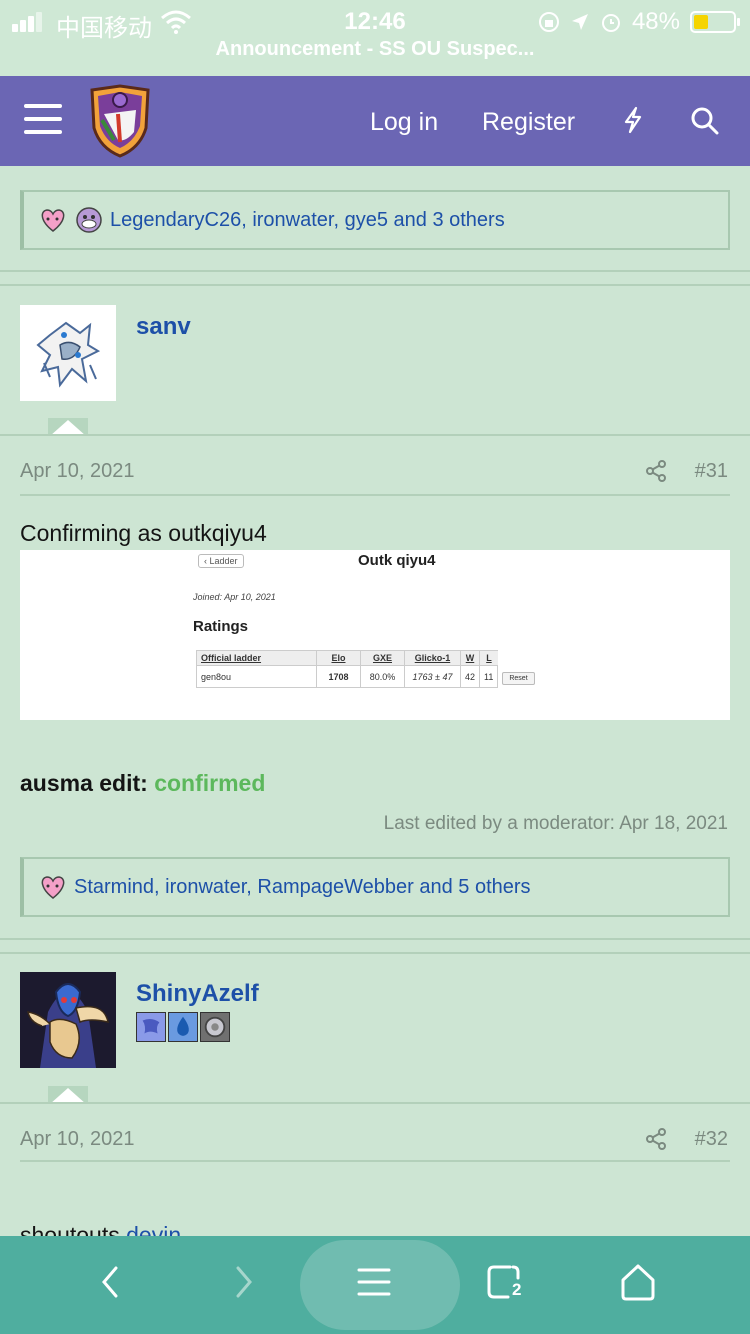 Image resolution: width=750 pixels, height=1334 pixels. What do you see at coordinates (68, 1025) in the screenshot?
I see `azelf-avatar-image` at bounding box center [68, 1025].